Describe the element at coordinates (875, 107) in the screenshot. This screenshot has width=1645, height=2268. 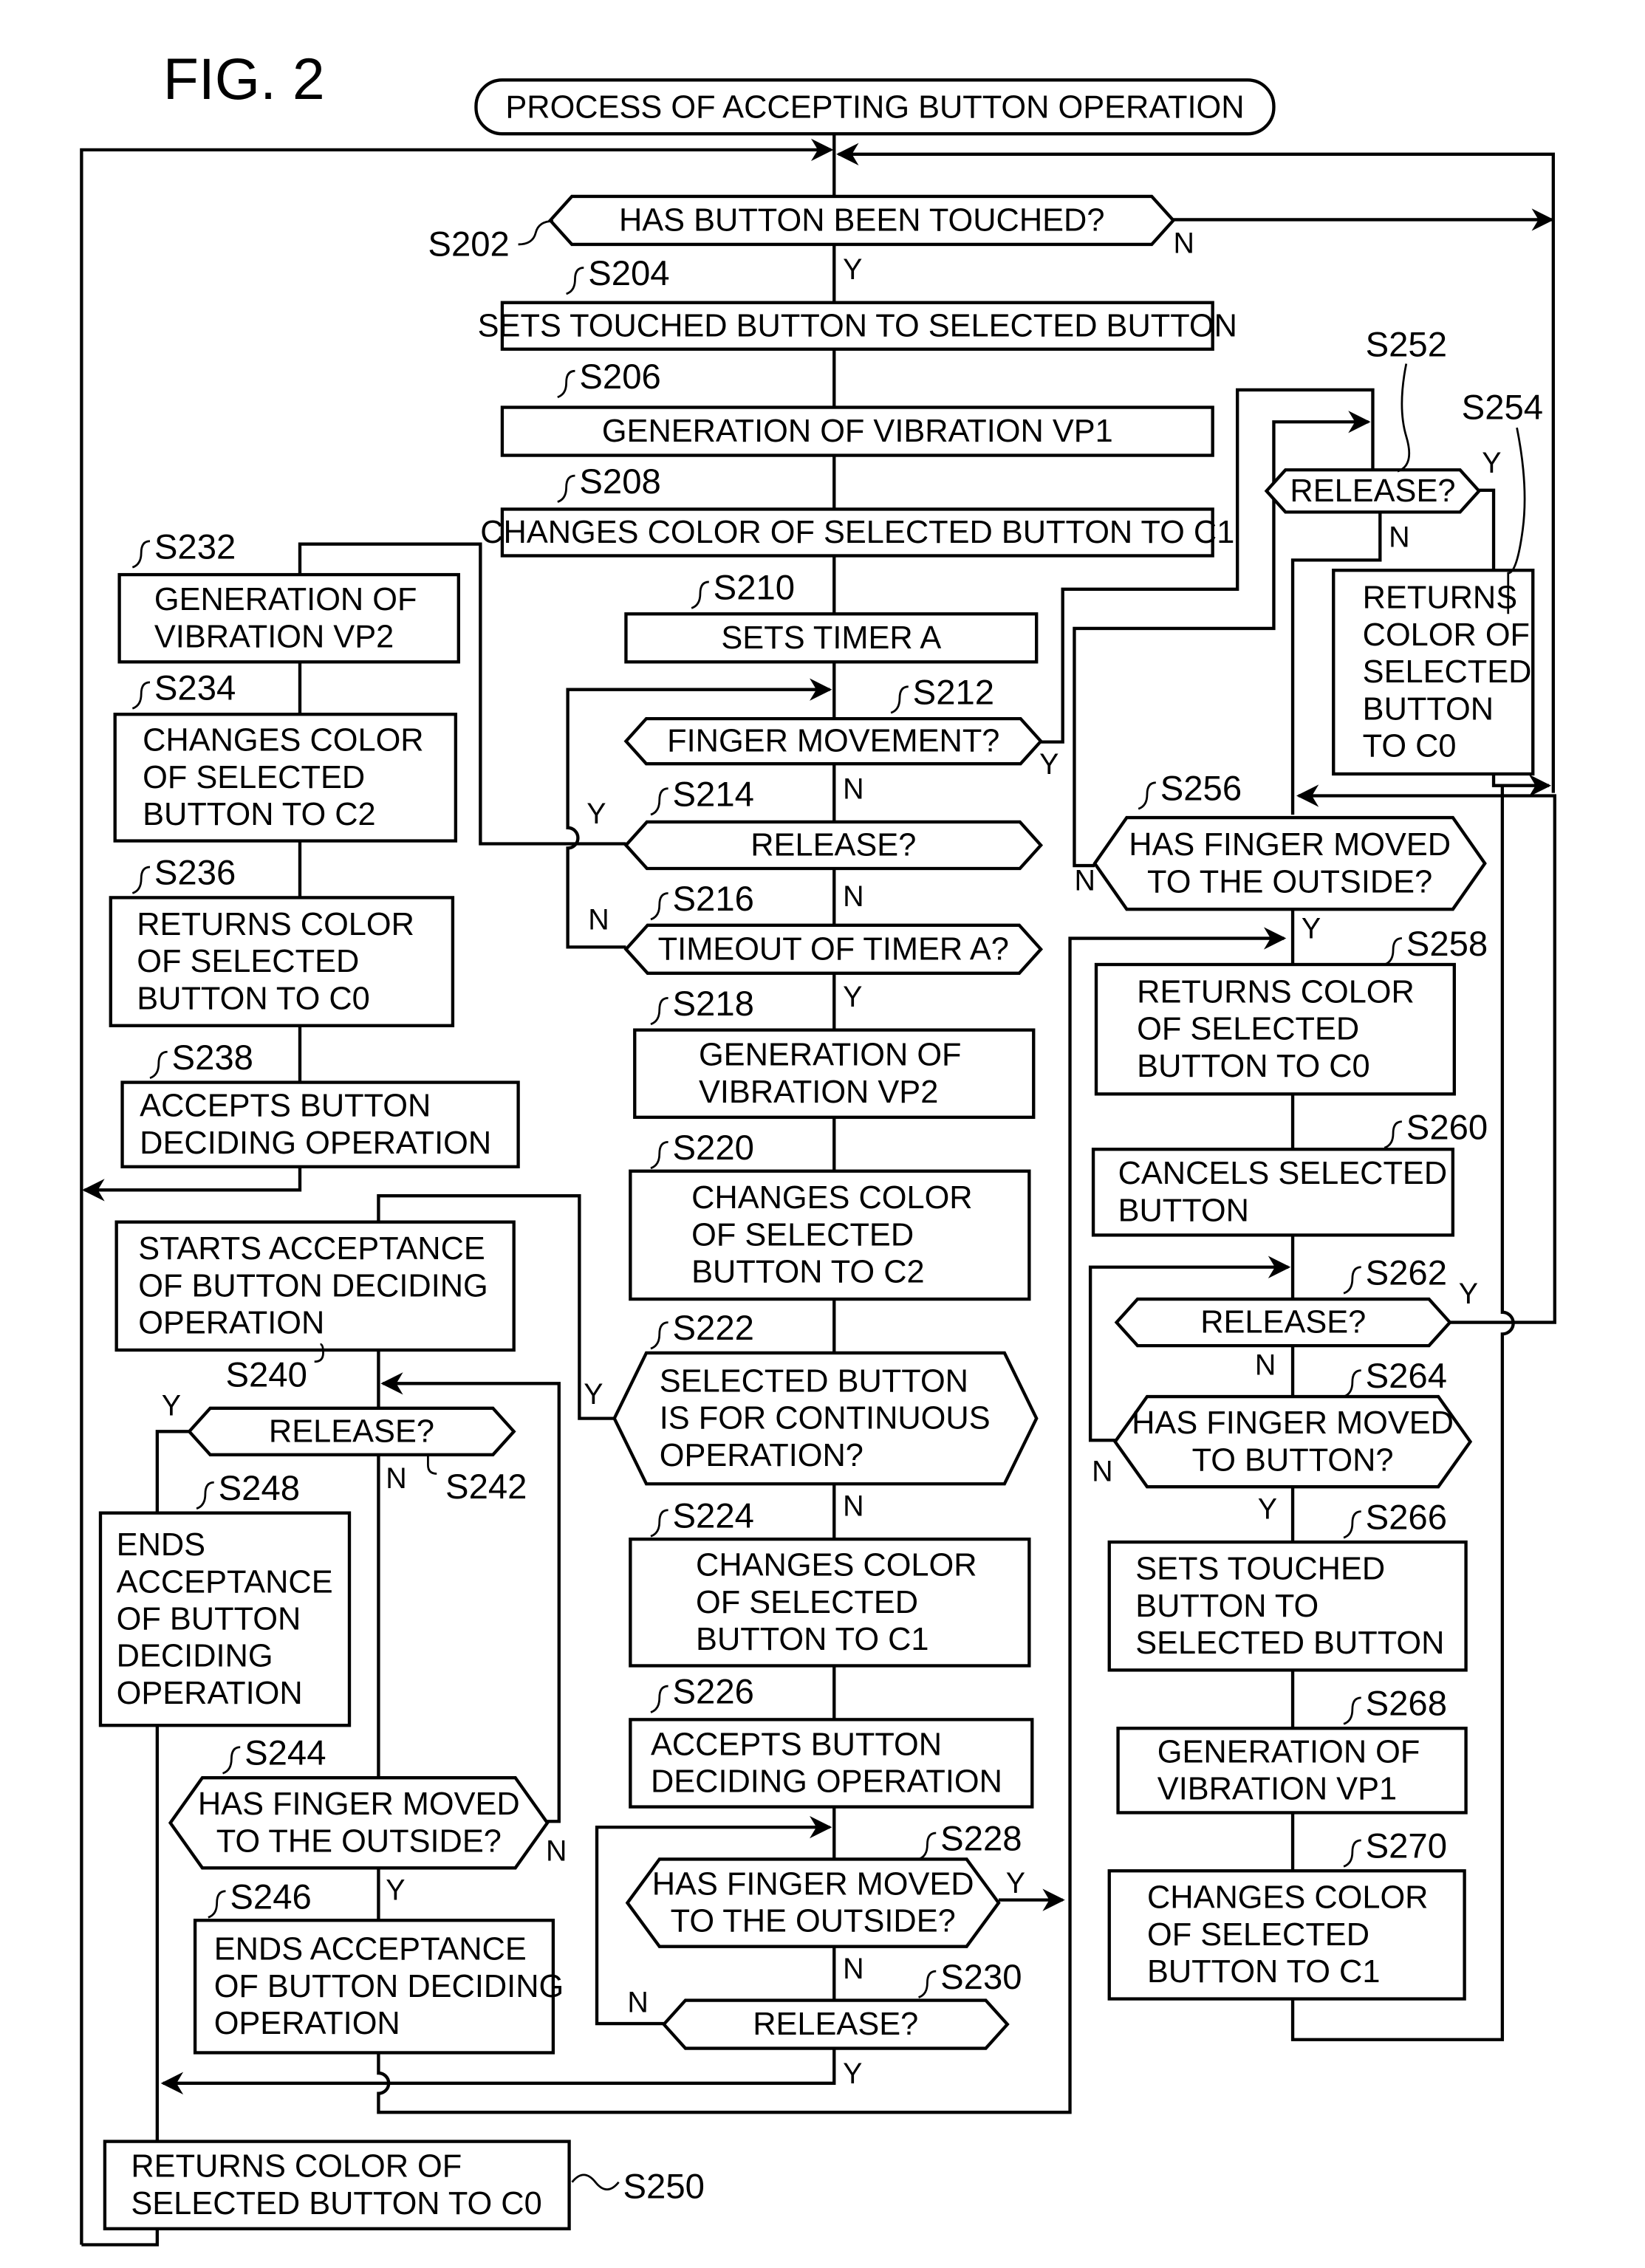
I see `start-terminal: PROCESS OF ACCEPTING BUTTON OPERATION` at that location.